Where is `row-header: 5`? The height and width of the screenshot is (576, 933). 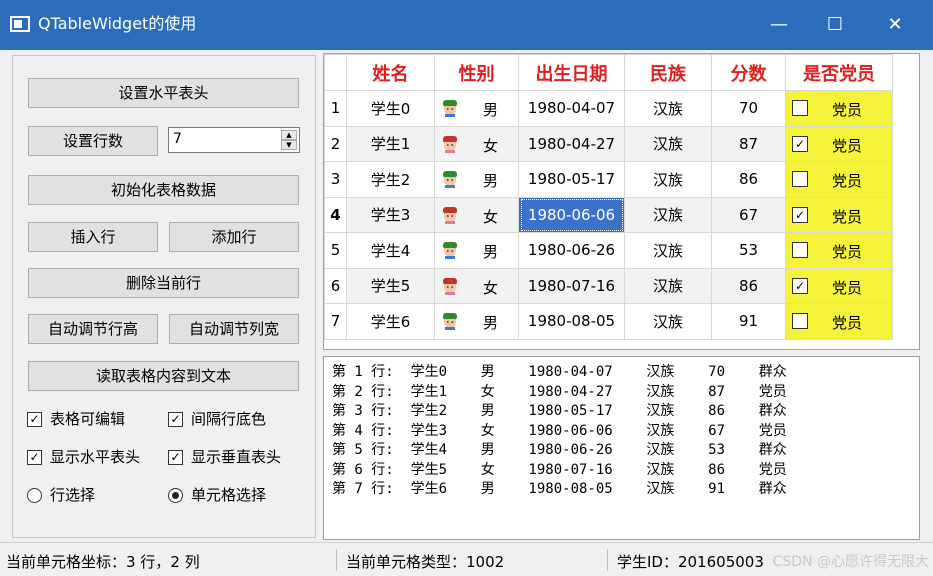
row-header: 5 is located at coordinates (335, 250).